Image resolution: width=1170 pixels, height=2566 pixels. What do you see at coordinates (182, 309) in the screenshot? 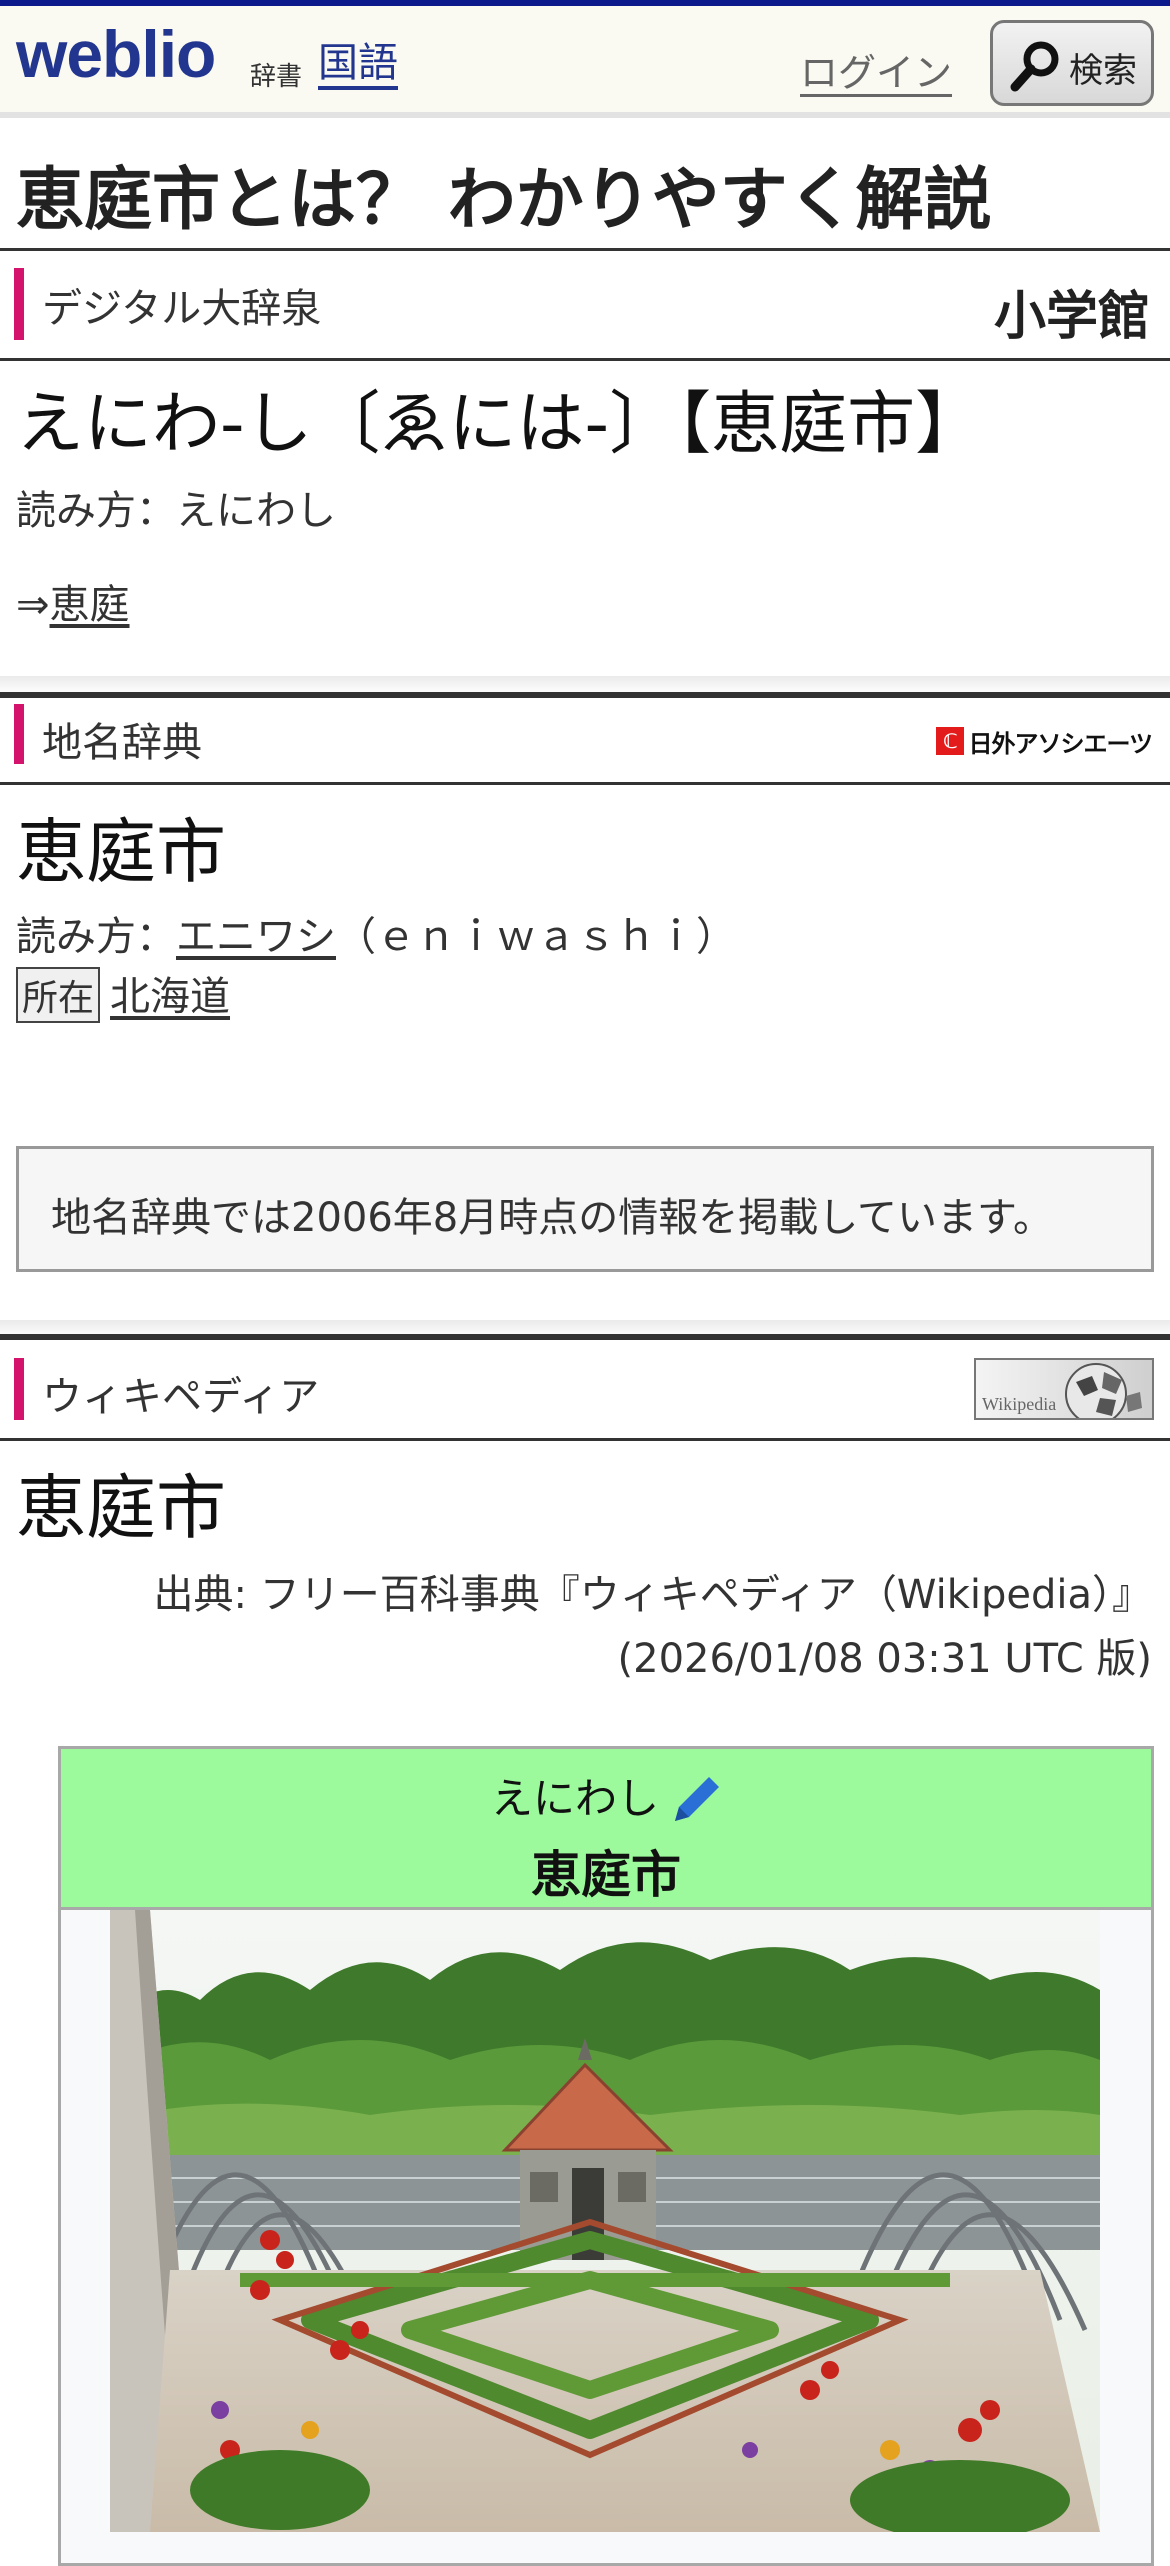
I see `section-title-daijisen: デジタル大辞泉` at bounding box center [182, 309].